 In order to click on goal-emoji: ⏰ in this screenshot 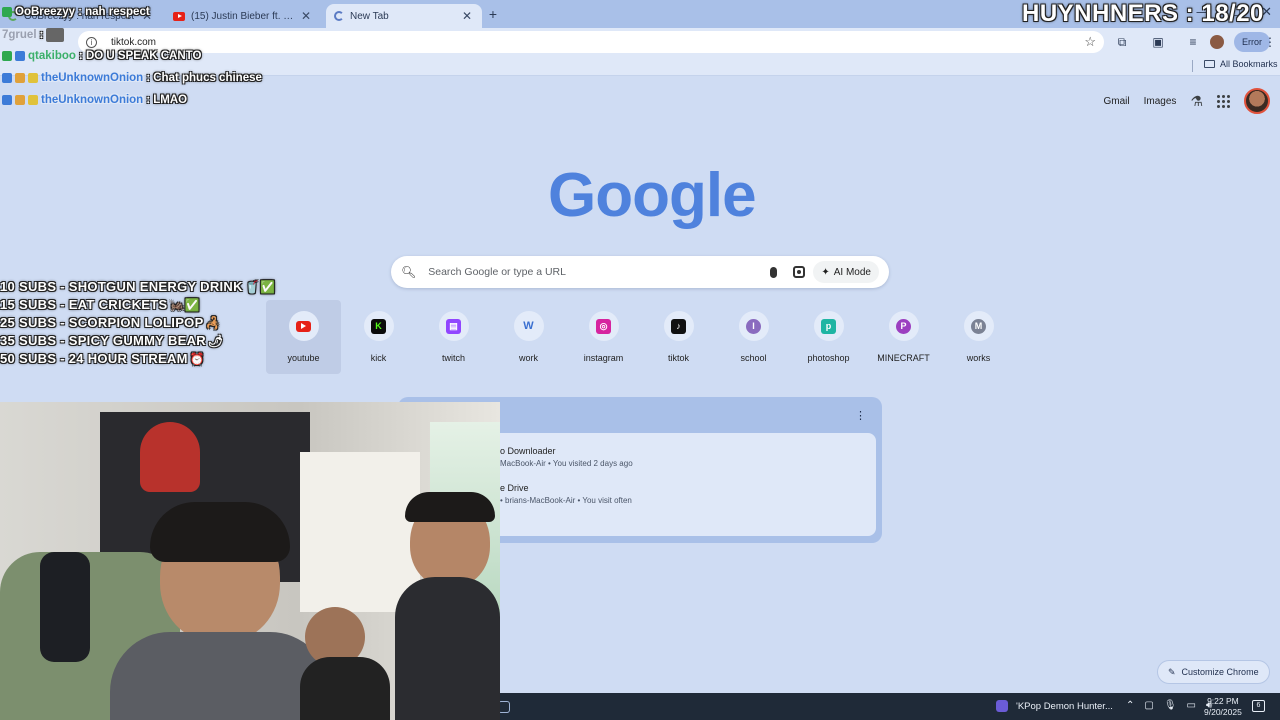, I will do `click(197, 359)`.